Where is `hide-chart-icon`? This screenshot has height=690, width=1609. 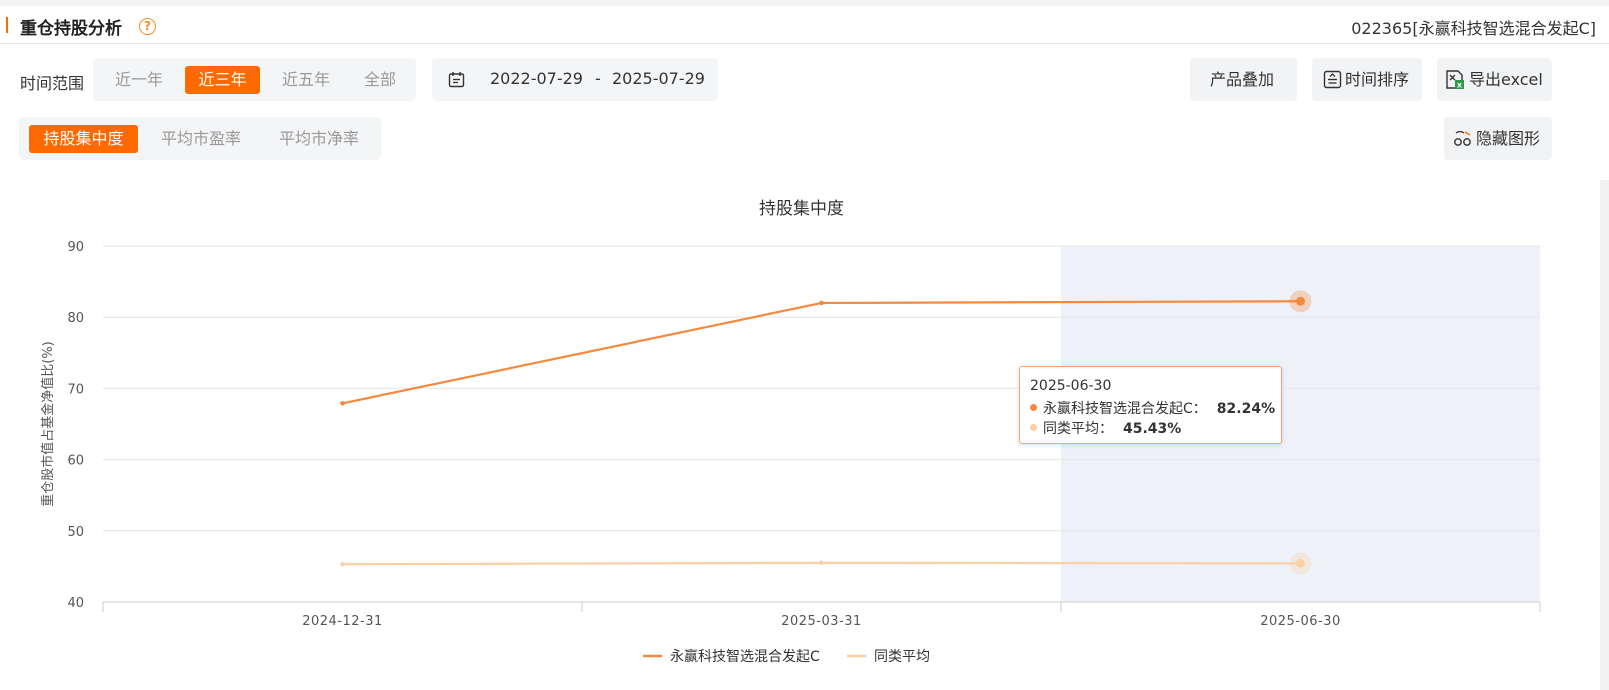
hide-chart-icon is located at coordinates (1462, 138).